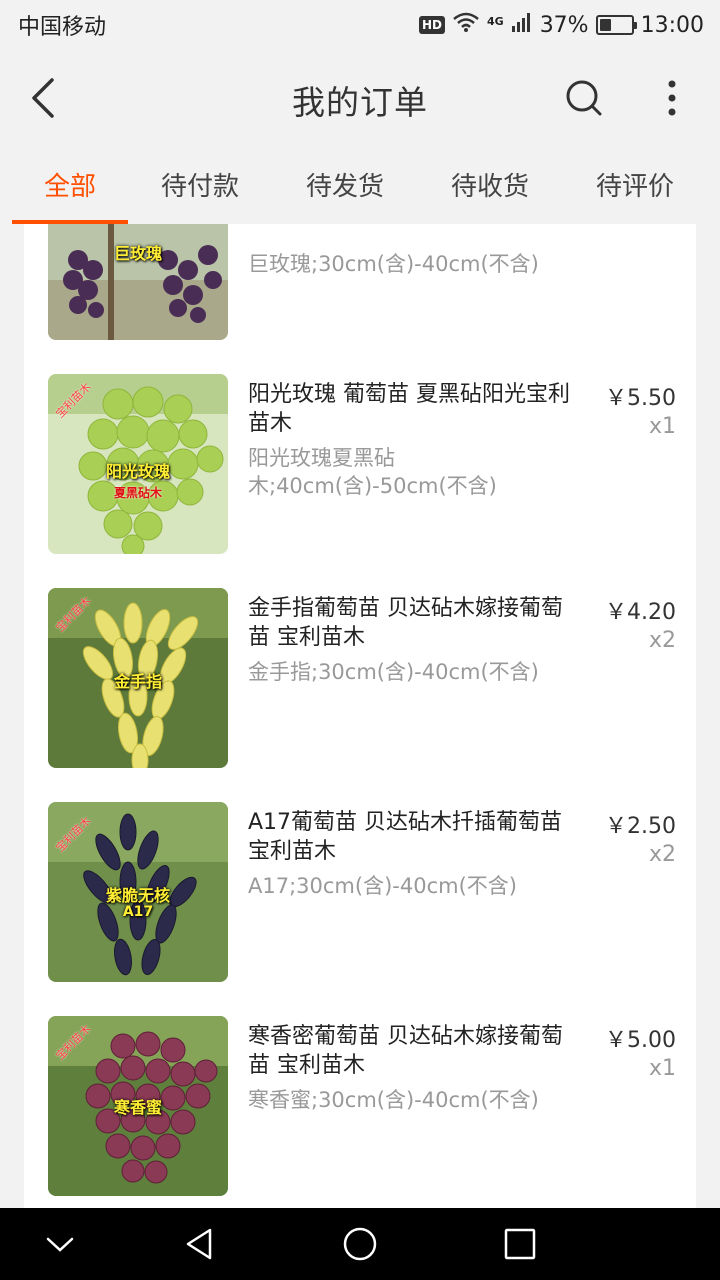 This screenshot has height=1280, width=720. I want to click on nav-recents-button, so click(520, 1244).